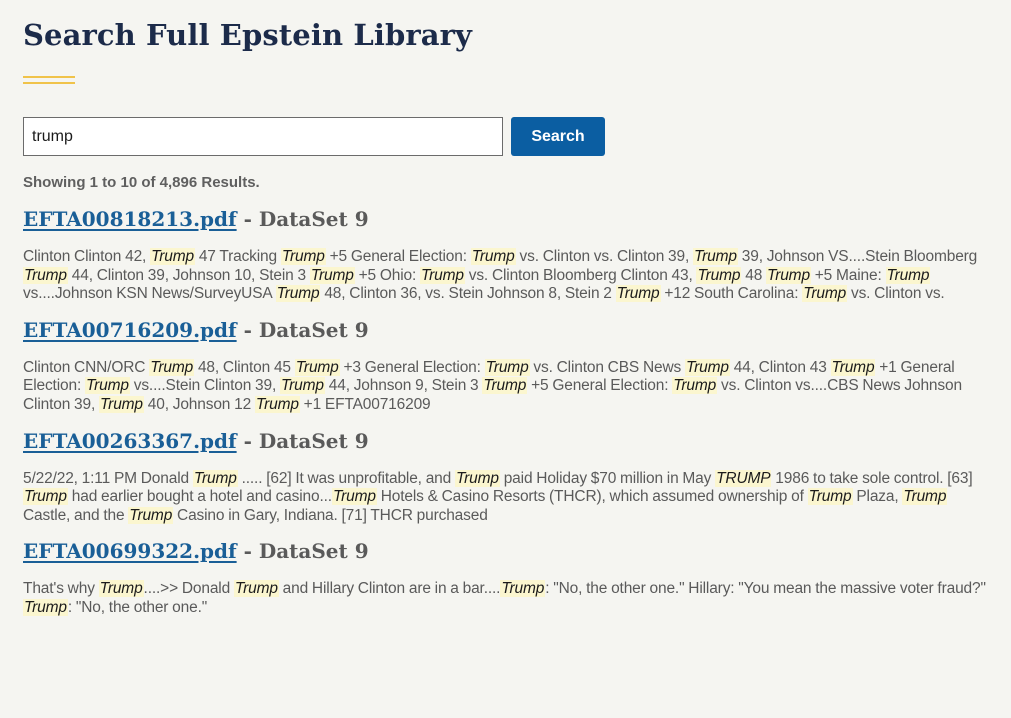 This screenshot has width=1011, height=718. What do you see at coordinates (204, 386) in the screenshot?
I see `snippet-text: vs....Stein Clinton 39,` at bounding box center [204, 386].